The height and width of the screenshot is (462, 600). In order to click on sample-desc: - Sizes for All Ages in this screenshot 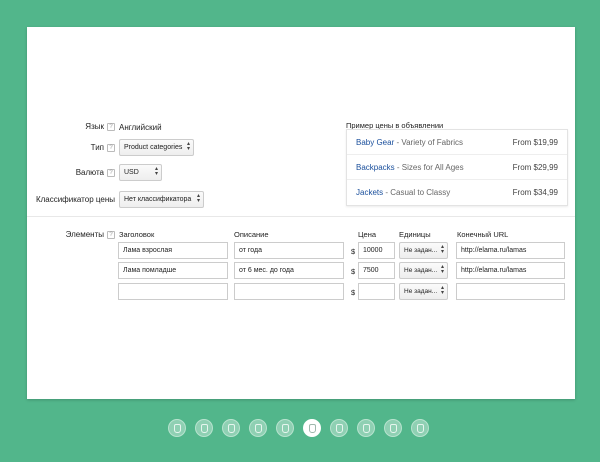, I will do `click(429, 167)`.